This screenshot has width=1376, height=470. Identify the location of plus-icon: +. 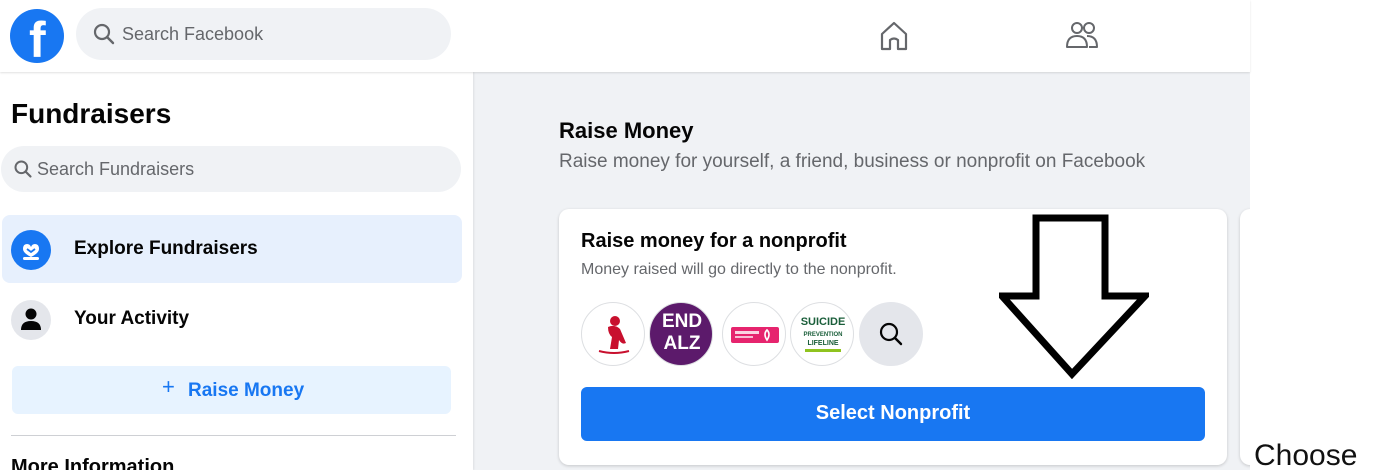
(168, 386).